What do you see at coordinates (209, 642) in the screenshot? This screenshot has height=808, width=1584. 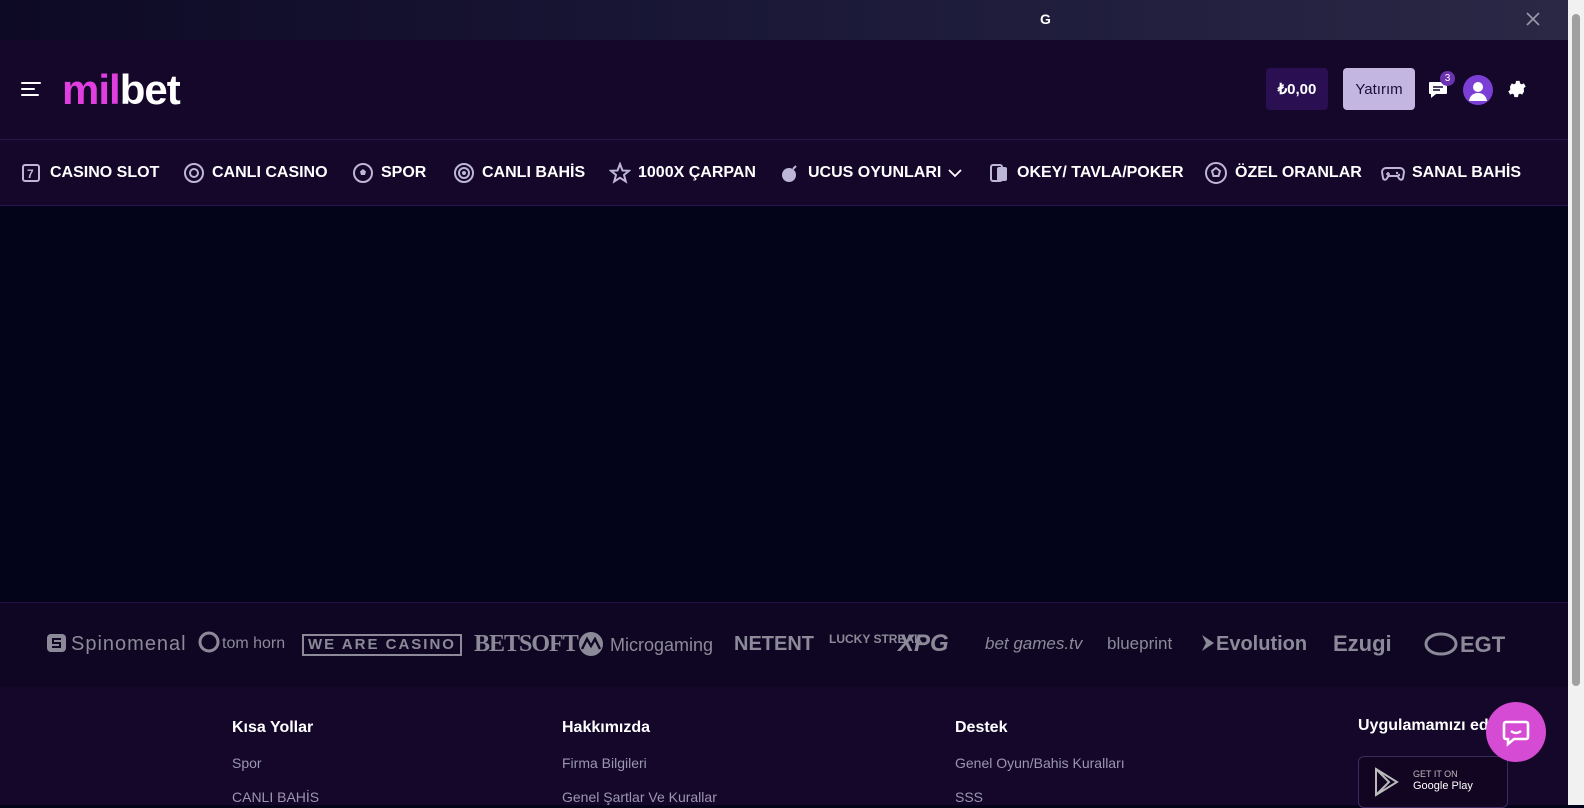 I see `tomhorn-icon` at bounding box center [209, 642].